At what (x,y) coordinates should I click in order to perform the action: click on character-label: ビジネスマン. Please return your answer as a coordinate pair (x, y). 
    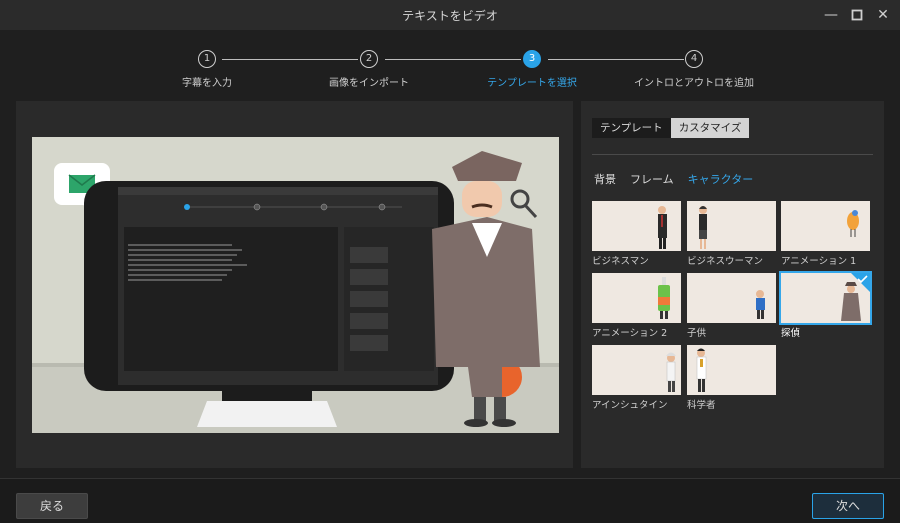
    Looking at the image, I should click on (620, 261).